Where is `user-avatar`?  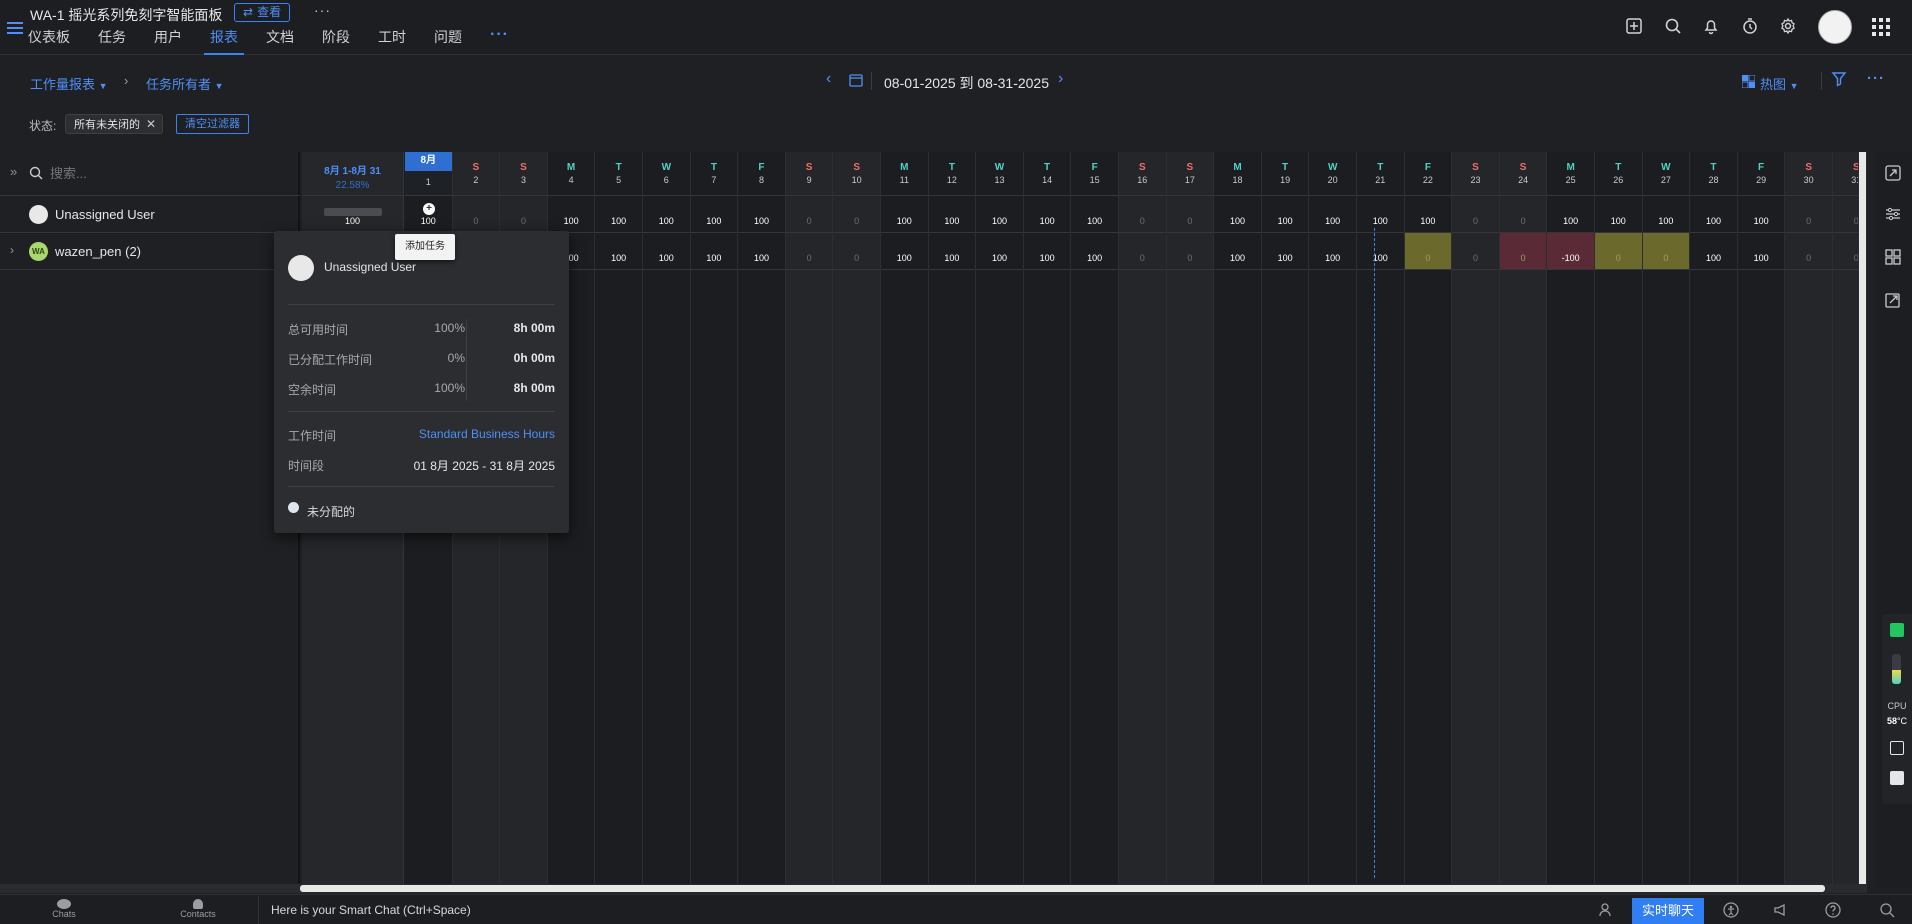
user-avatar is located at coordinates (1835, 27).